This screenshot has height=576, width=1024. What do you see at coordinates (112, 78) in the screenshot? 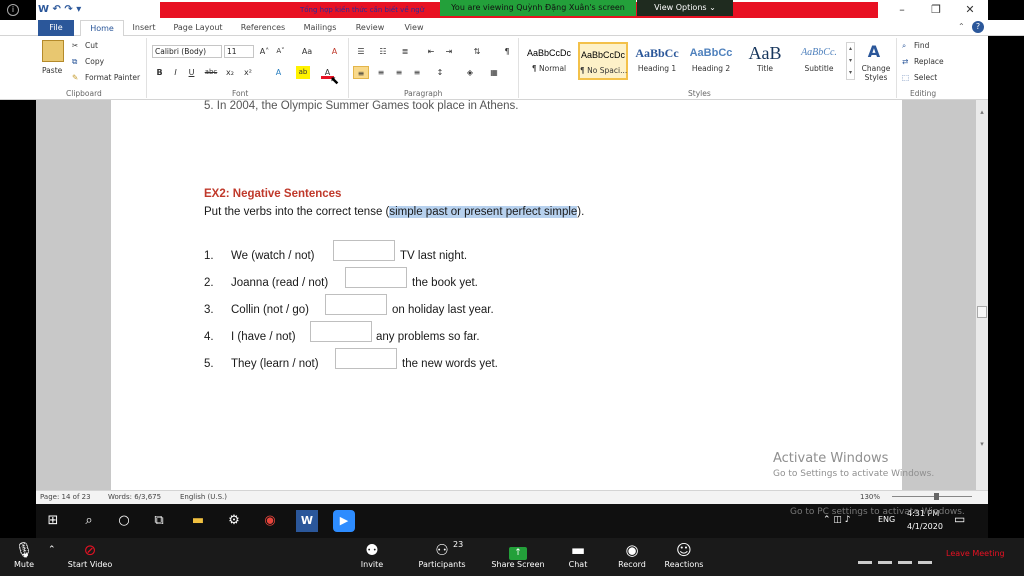
I see `format-painter-button: Format Painter` at bounding box center [112, 78].